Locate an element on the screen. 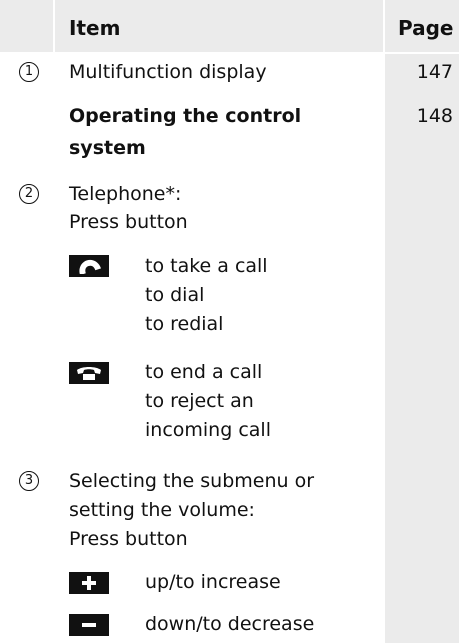 Image resolution: width=459 pixels, height=643 pixels. volume-line1: Selecting the submenu or is located at coordinates (192, 481).